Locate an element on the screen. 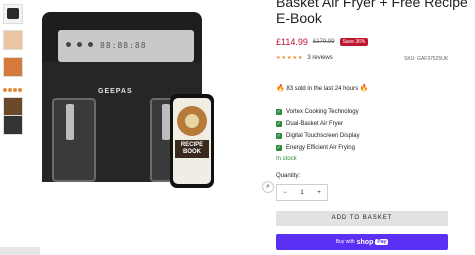 The width and height of the screenshot is (475, 255). compare-price: £179.99 is located at coordinates (323, 42).